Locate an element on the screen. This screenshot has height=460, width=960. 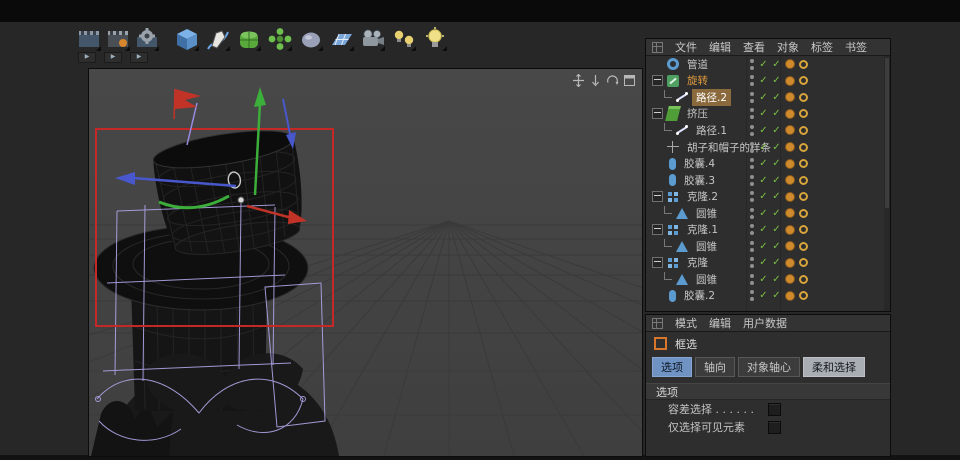
edit-render-settings-icon is located at coordinates (147, 39).